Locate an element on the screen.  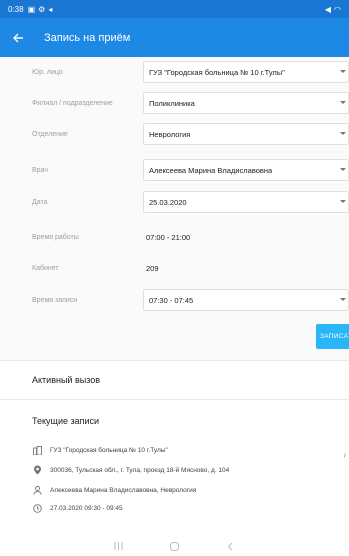
appointment-datetime: 27.03.2020 09:30 - 09:45 is located at coordinates (77, 508).